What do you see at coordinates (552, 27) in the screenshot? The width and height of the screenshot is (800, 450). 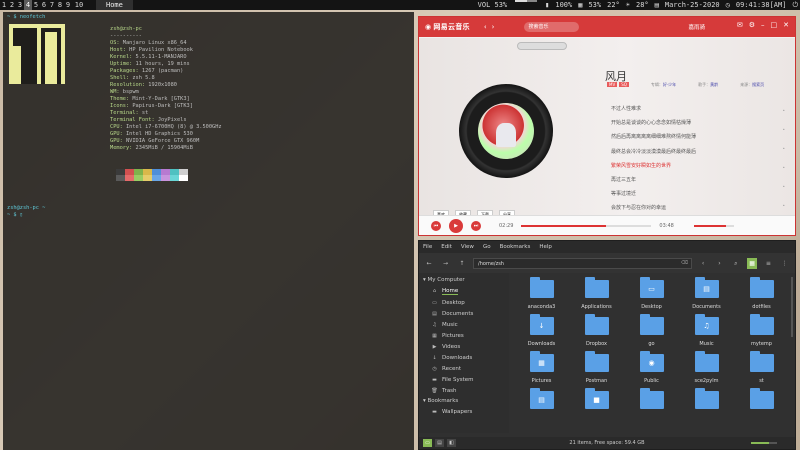 I see `search-input: 搜索音乐` at bounding box center [552, 27].